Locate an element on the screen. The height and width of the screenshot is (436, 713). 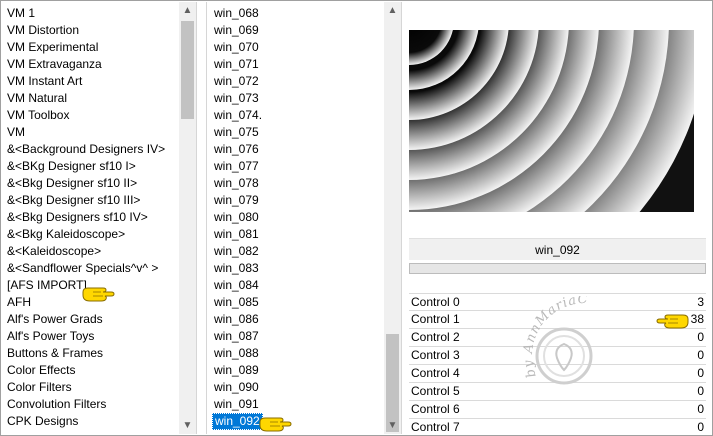
category-item: Color Effects is located at coordinates (90, 370).